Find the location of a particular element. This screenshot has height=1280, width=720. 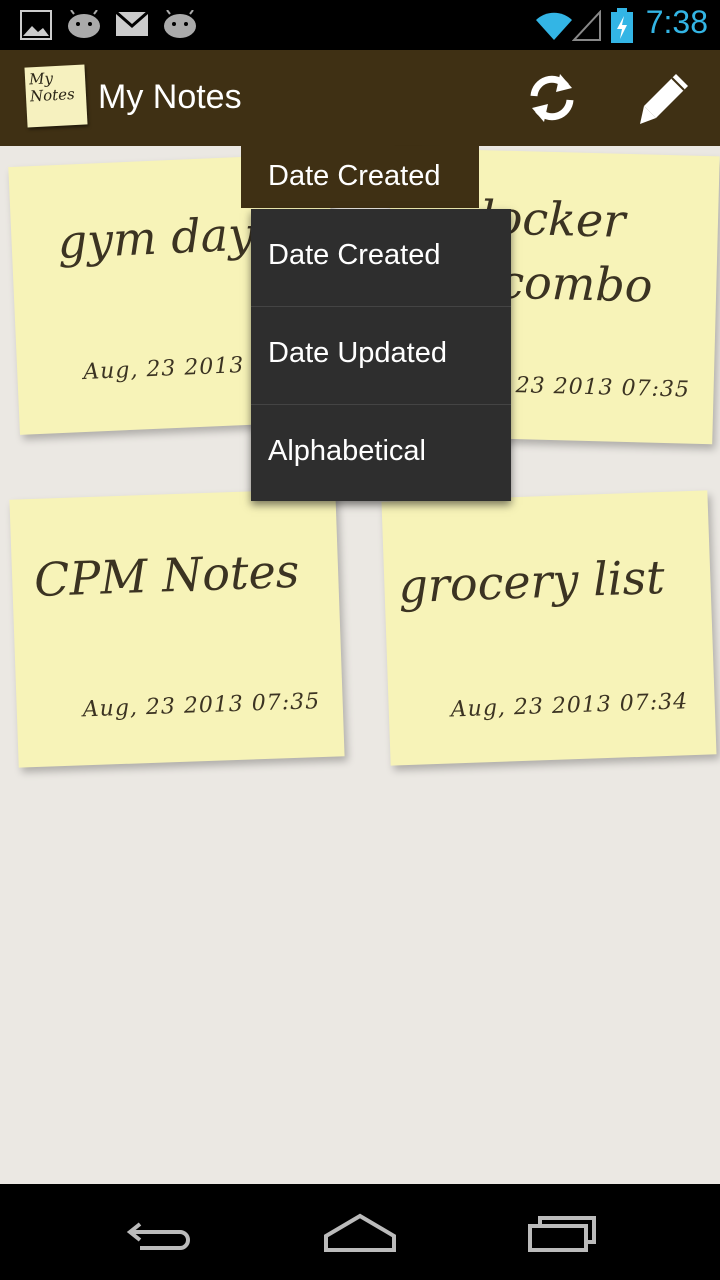

sort-option-date-updated: Date Updated is located at coordinates (381, 355).